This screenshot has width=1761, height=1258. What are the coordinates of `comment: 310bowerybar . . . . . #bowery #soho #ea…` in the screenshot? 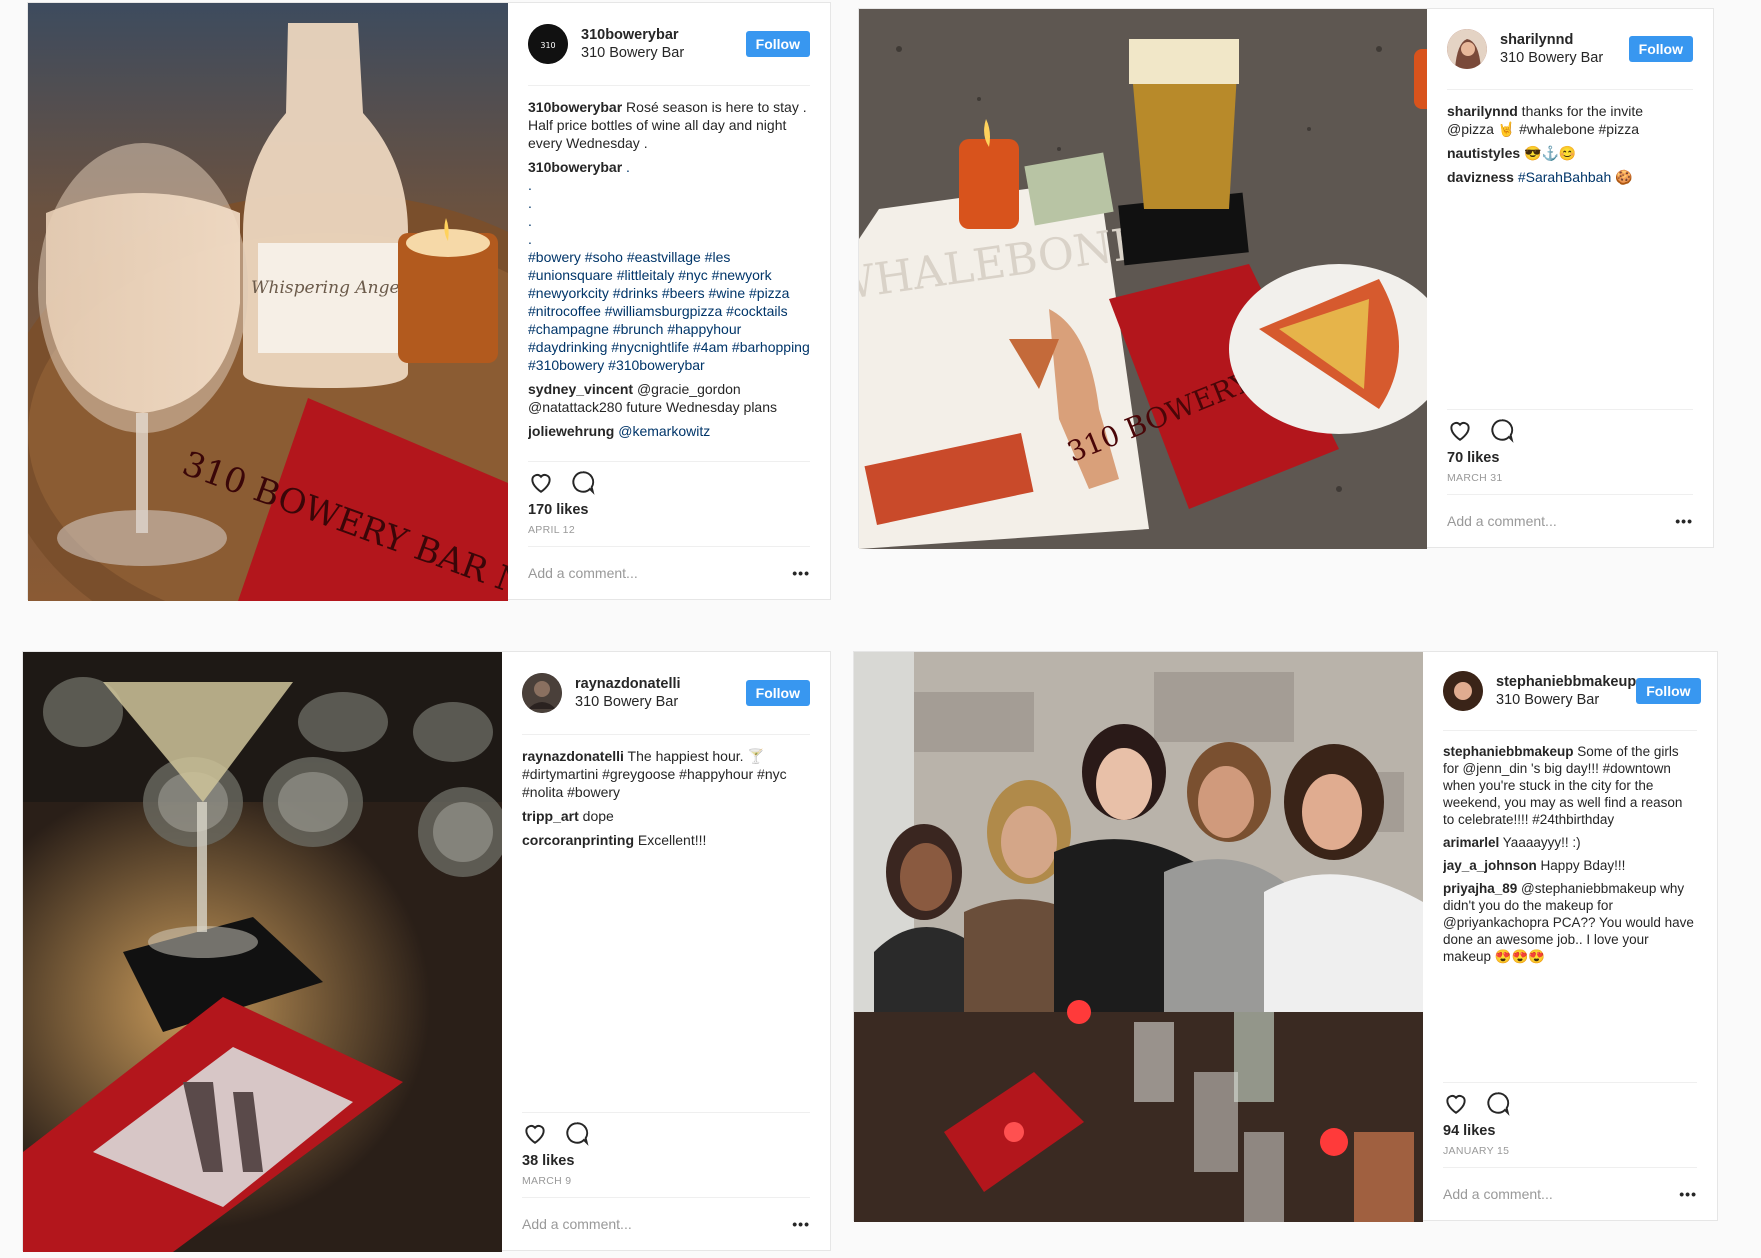 It's located at (669, 266).